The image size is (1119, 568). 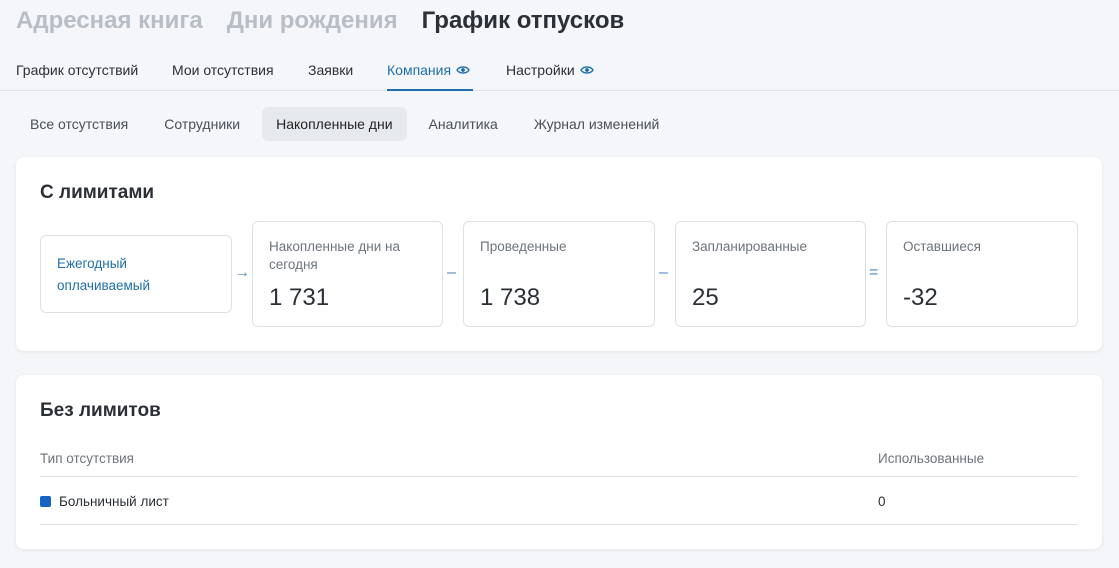 I want to click on nav-settings: Настройки, so click(x=550, y=70).